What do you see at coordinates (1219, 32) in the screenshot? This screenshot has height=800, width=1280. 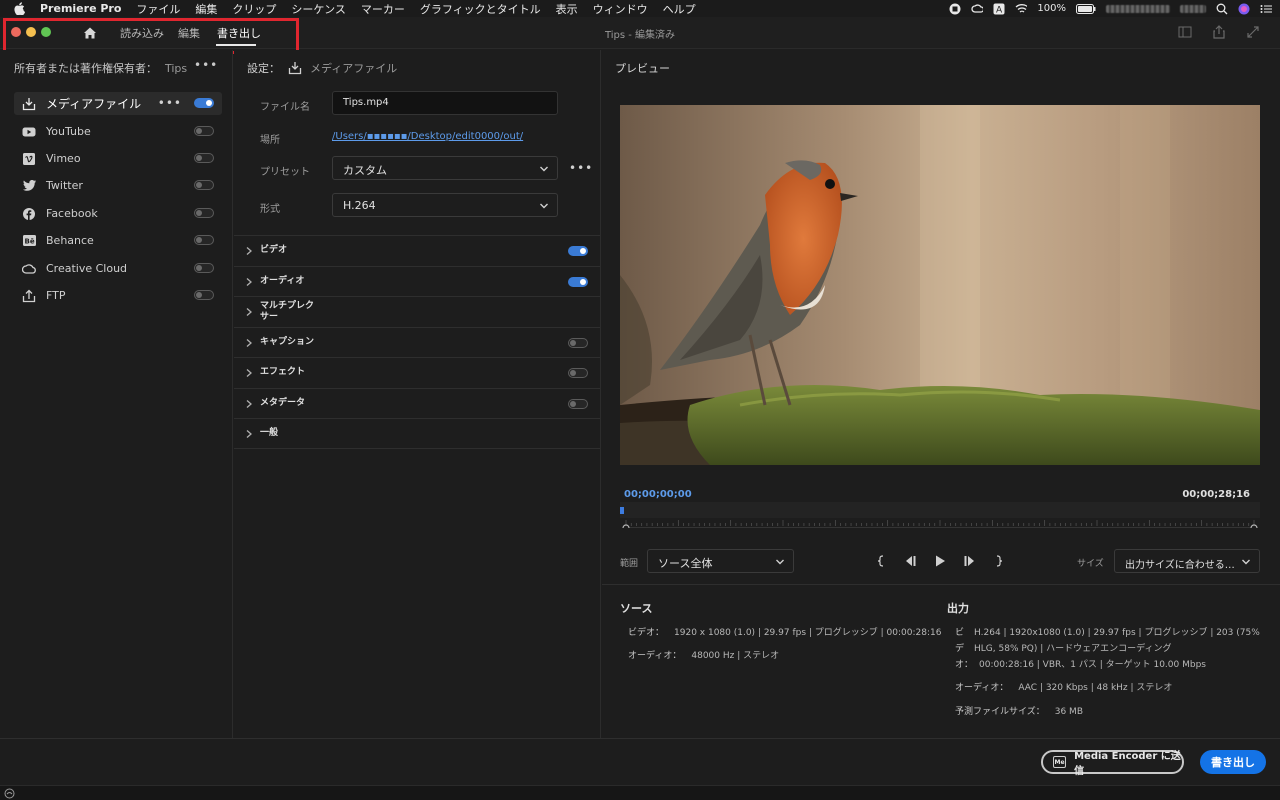 I see `share-icon` at bounding box center [1219, 32].